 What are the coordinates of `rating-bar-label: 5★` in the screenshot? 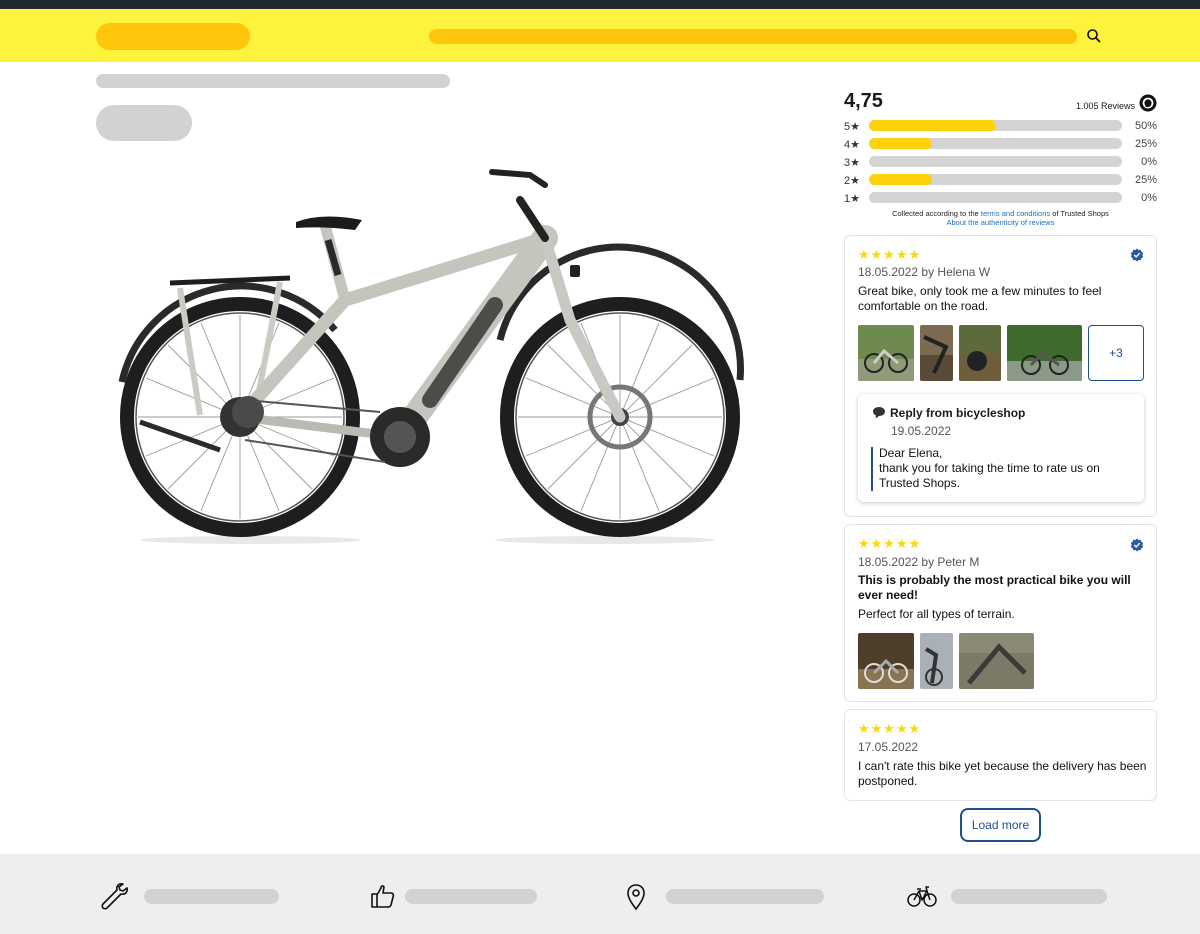 It's located at (852, 127).